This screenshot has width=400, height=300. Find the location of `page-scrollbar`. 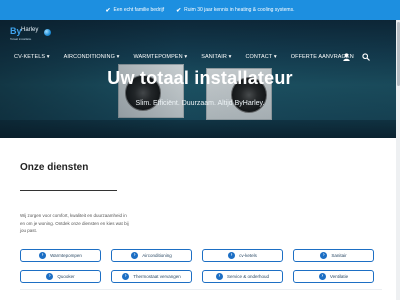

page-scrollbar is located at coordinates (398, 160).